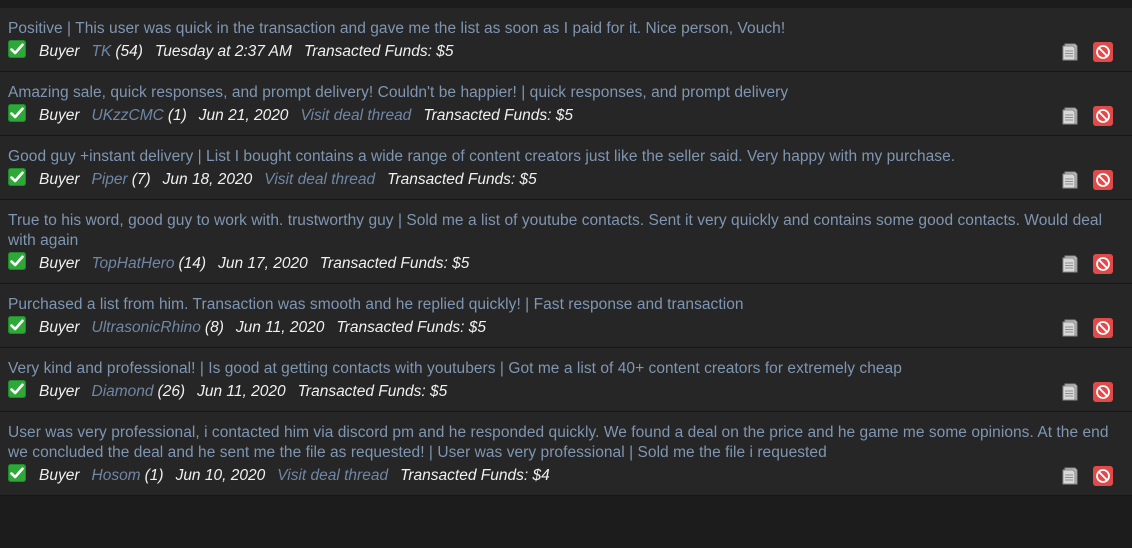 The image size is (1132, 548). What do you see at coordinates (116, 476) in the screenshot?
I see `feedback-user-link: Hosom` at bounding box center [116, 476].